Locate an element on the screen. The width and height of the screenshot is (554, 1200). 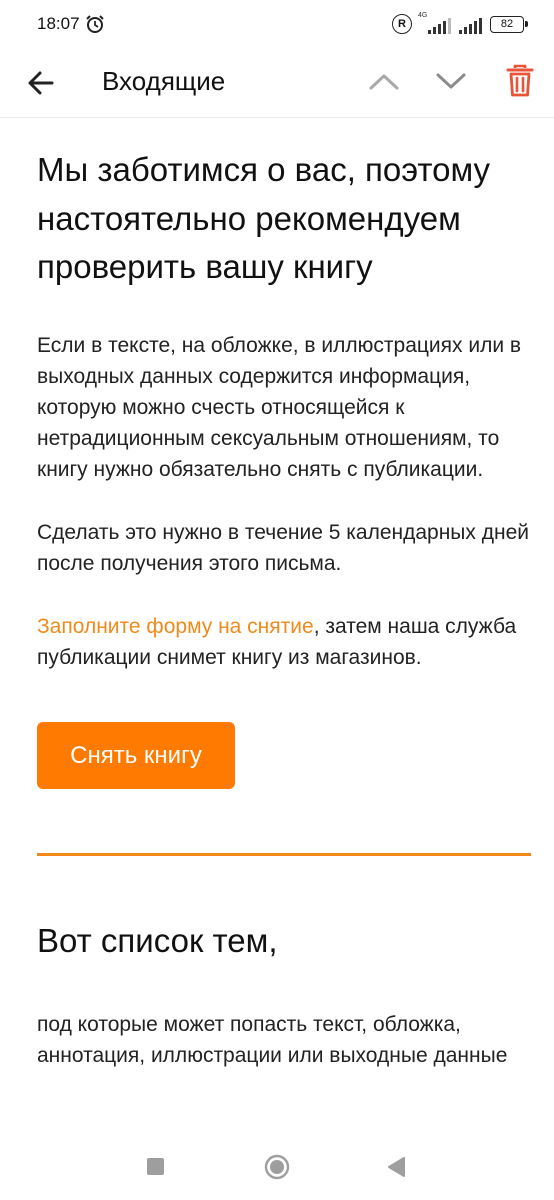
removal-form-link: Заполните форму на снятие is located at coordinates (175, 626).